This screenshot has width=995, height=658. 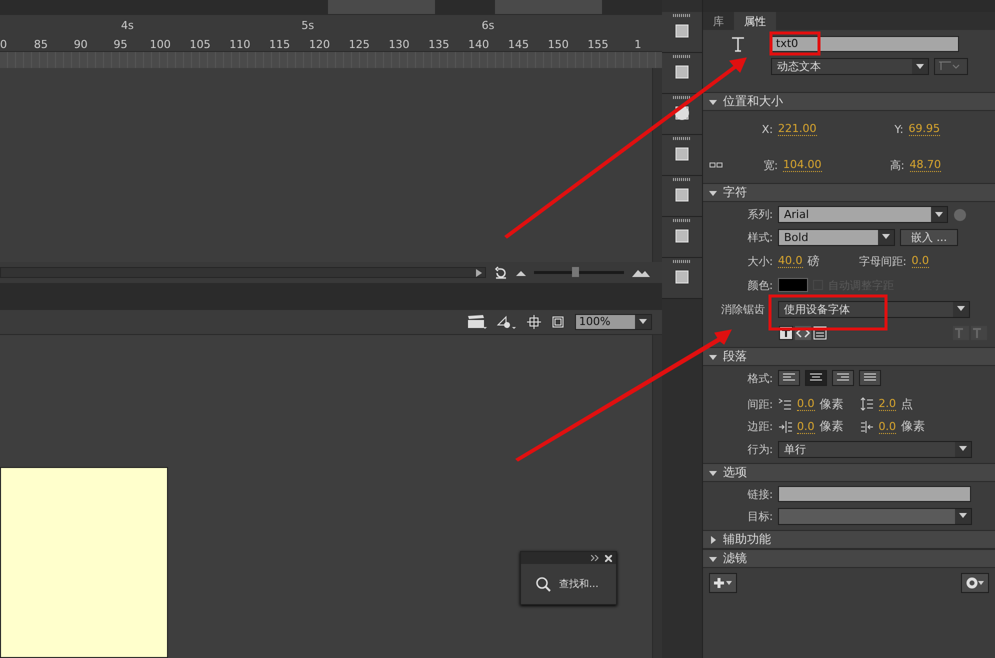 I want to click on frame-number: 135, so click(x=438, y=44).